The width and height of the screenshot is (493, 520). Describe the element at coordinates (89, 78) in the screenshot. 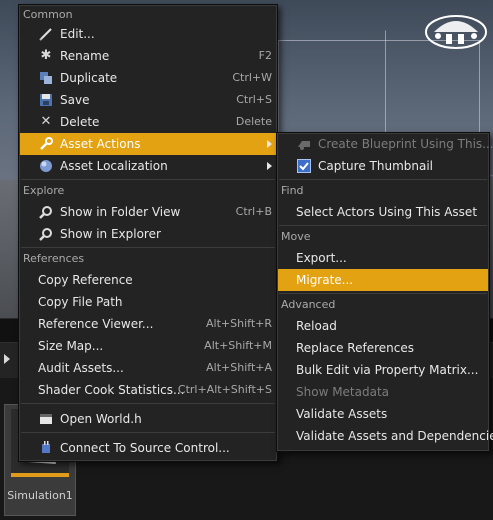

I see `menu-item-label: Duplicate` at that location.